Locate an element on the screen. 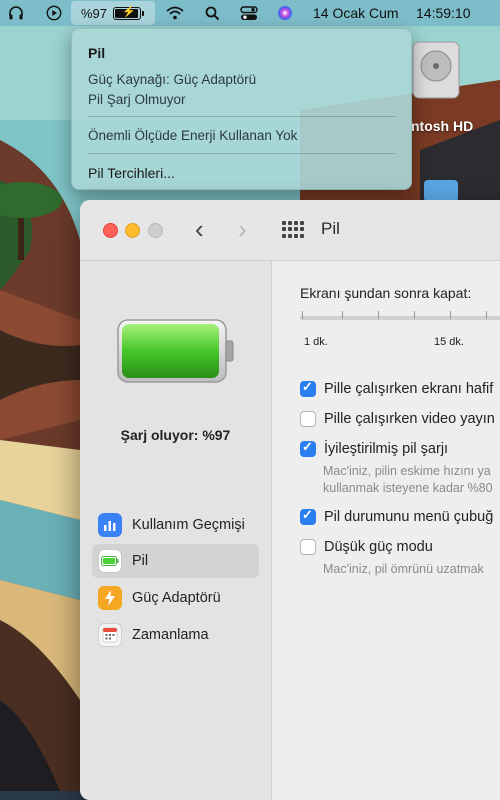 The image size is (500, 800). slider-tick-label: 1 dk. is located at coordinates (316, 342).